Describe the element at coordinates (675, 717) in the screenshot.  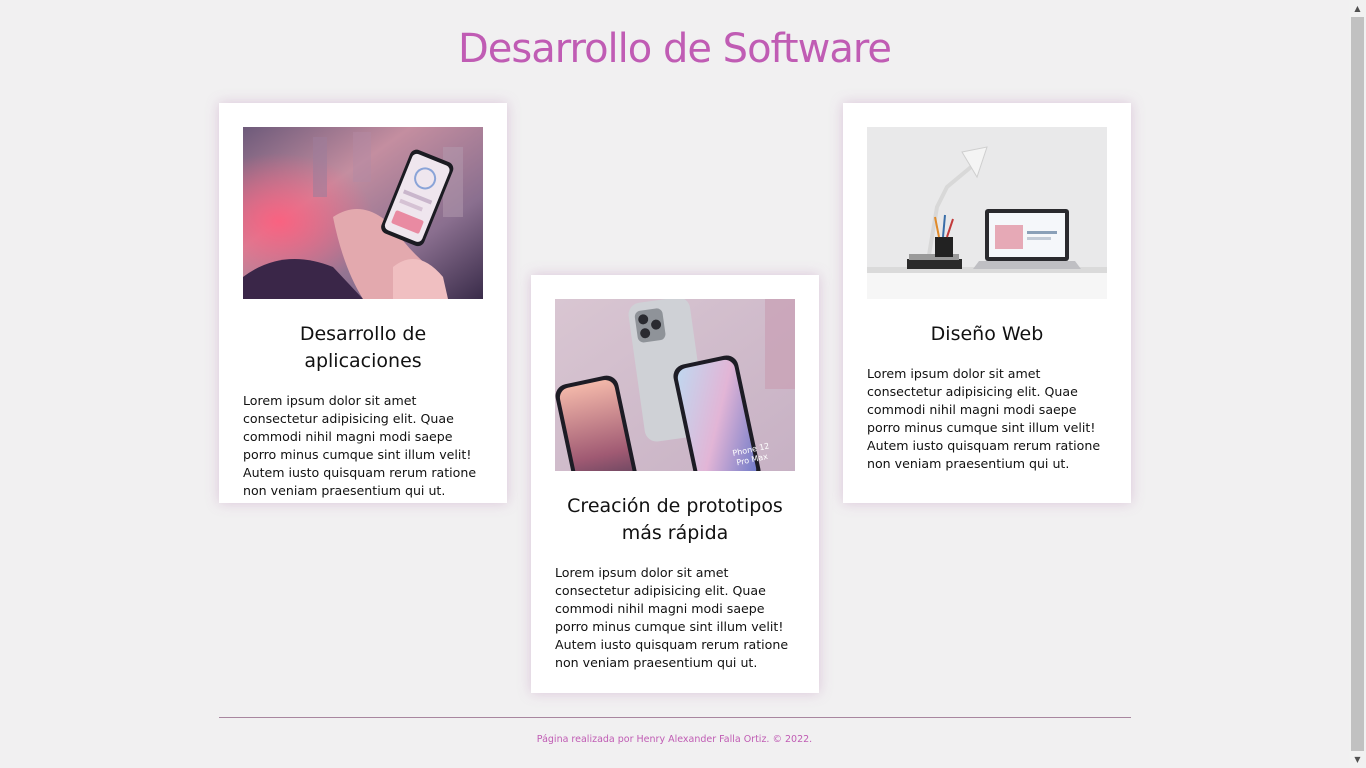
I see `footer-divider` at that location.